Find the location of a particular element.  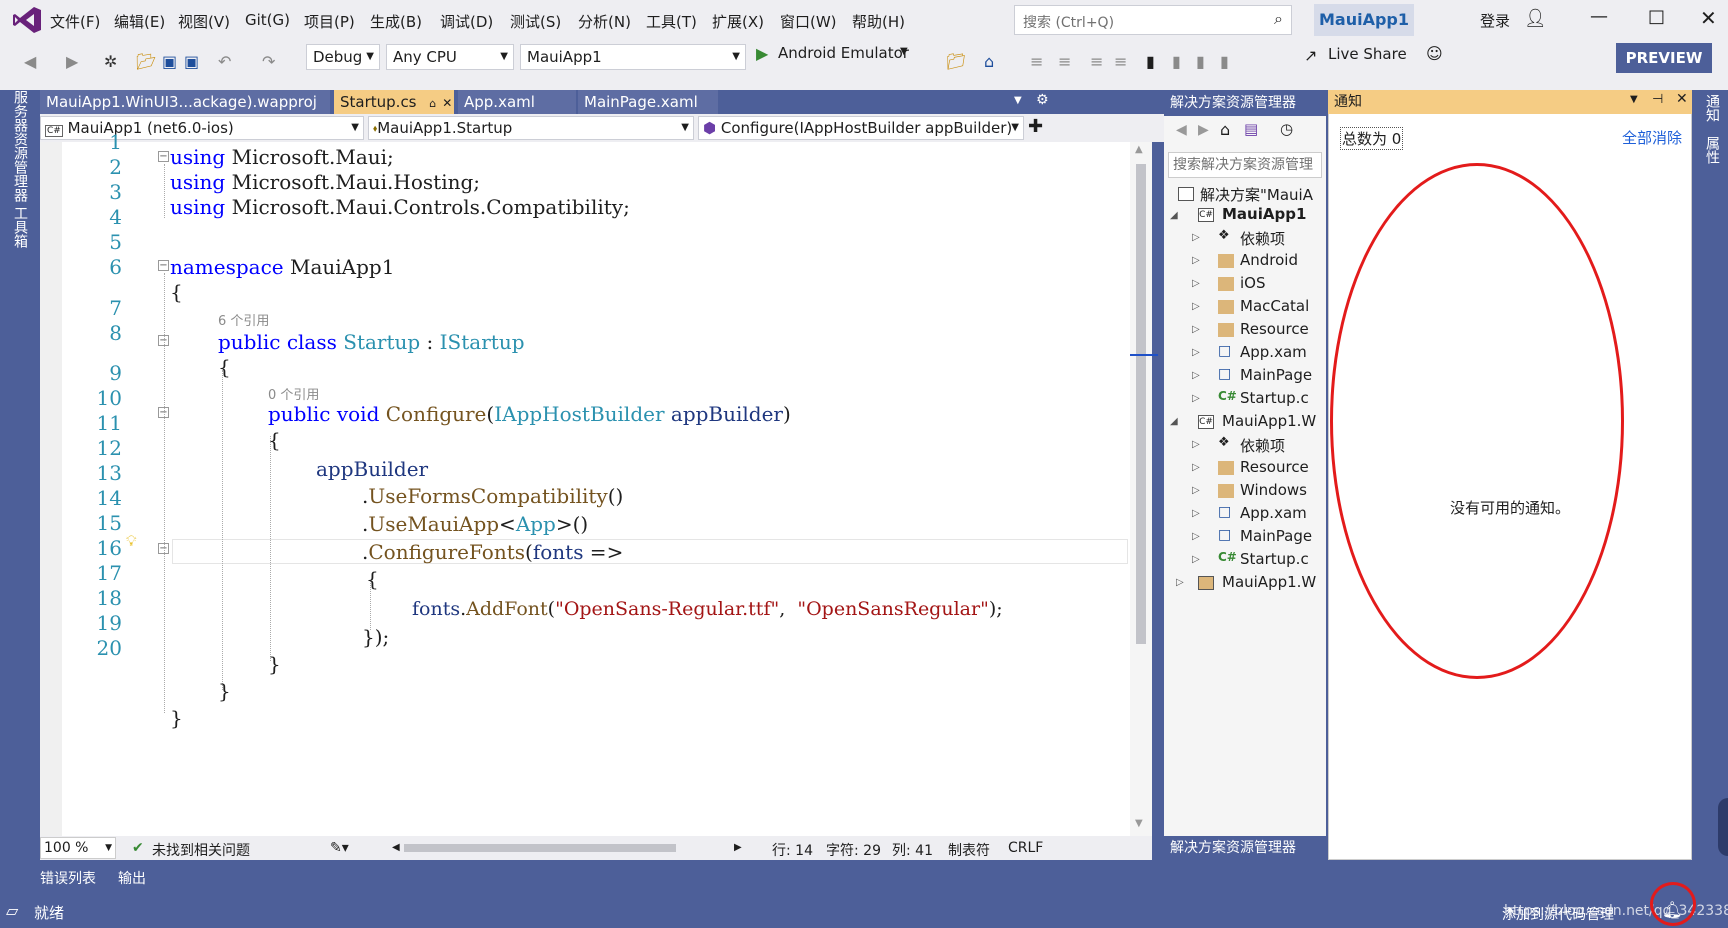

menu-help: 帮助(H) is located at coordinates (878, 21).